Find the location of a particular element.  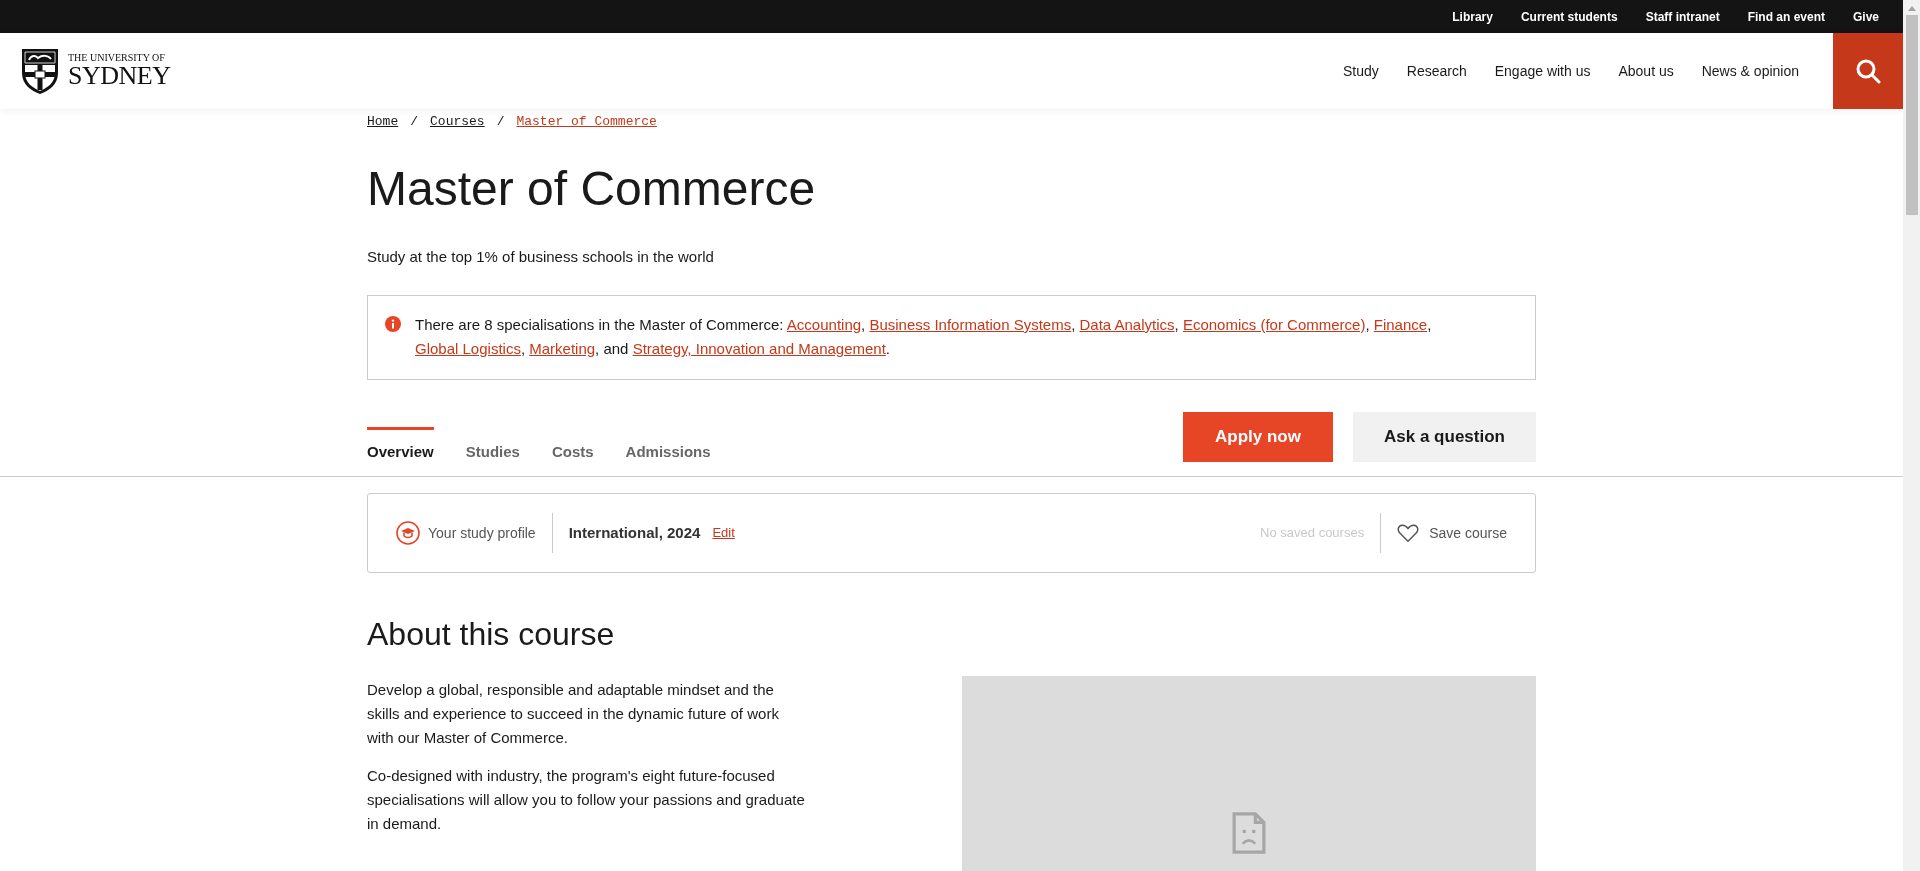

specialisation-link: Marketing is located at coordinates (562, 348).